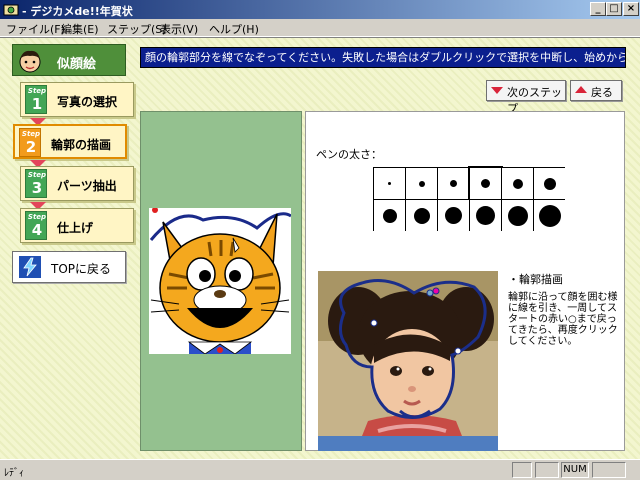 This screenshot has width=640, height=480. Describe the element at coordinates (581, 89) in the screenshot. I see `arrow-up-icon` at that location.